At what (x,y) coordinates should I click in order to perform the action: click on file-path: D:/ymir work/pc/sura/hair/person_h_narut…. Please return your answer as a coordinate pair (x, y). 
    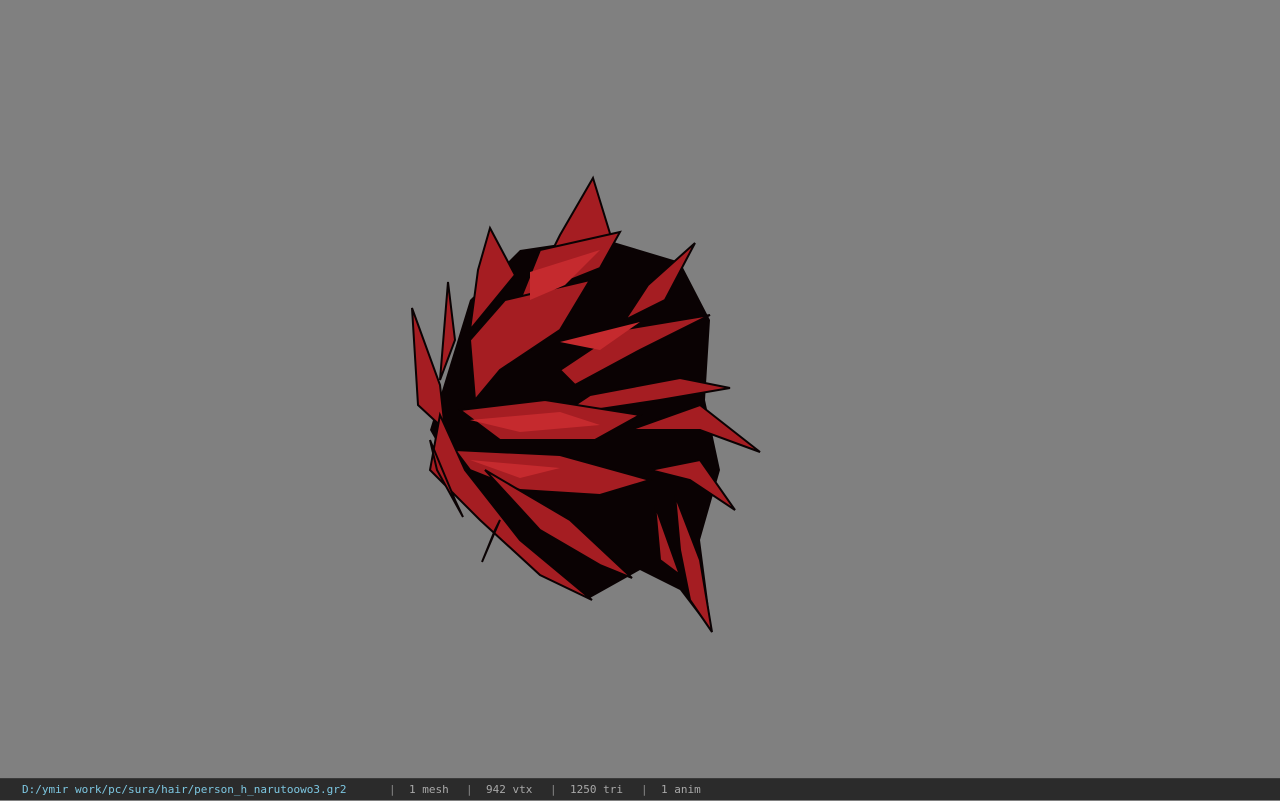
    Looking at the image, I should click on (184, 789).